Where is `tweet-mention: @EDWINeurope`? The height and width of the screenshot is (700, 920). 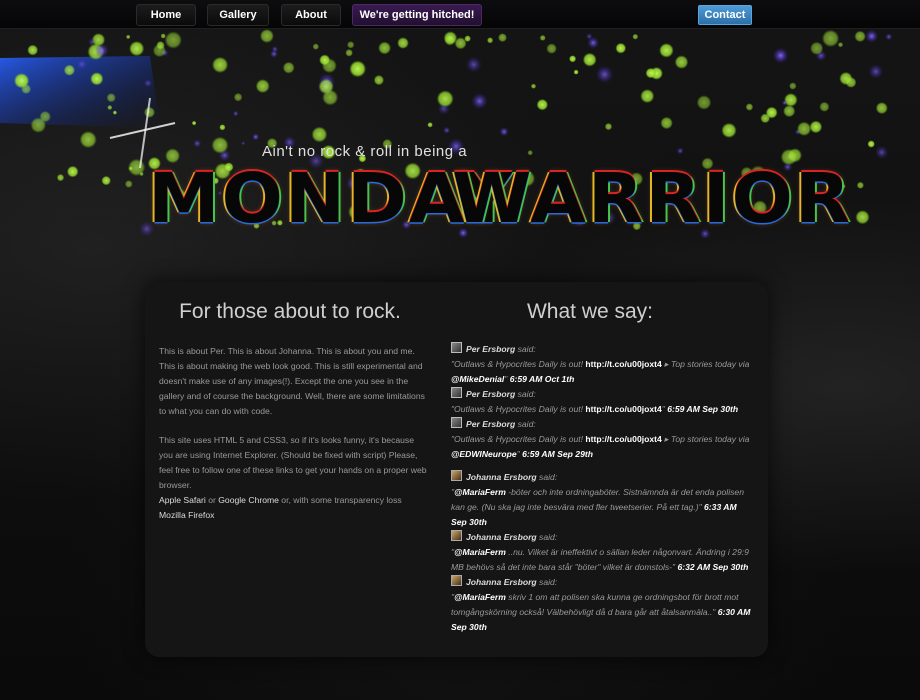
tweet-mention: @EDWINeurope is located at coordinates (484, 454).